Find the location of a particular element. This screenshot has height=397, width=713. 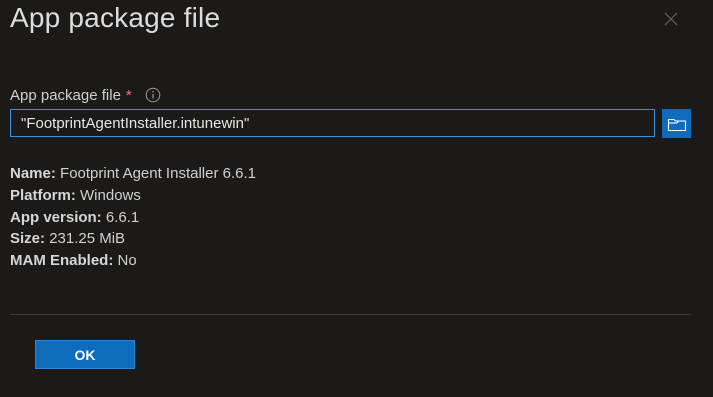

app-package-file-input is located at coordinates (332, 123).